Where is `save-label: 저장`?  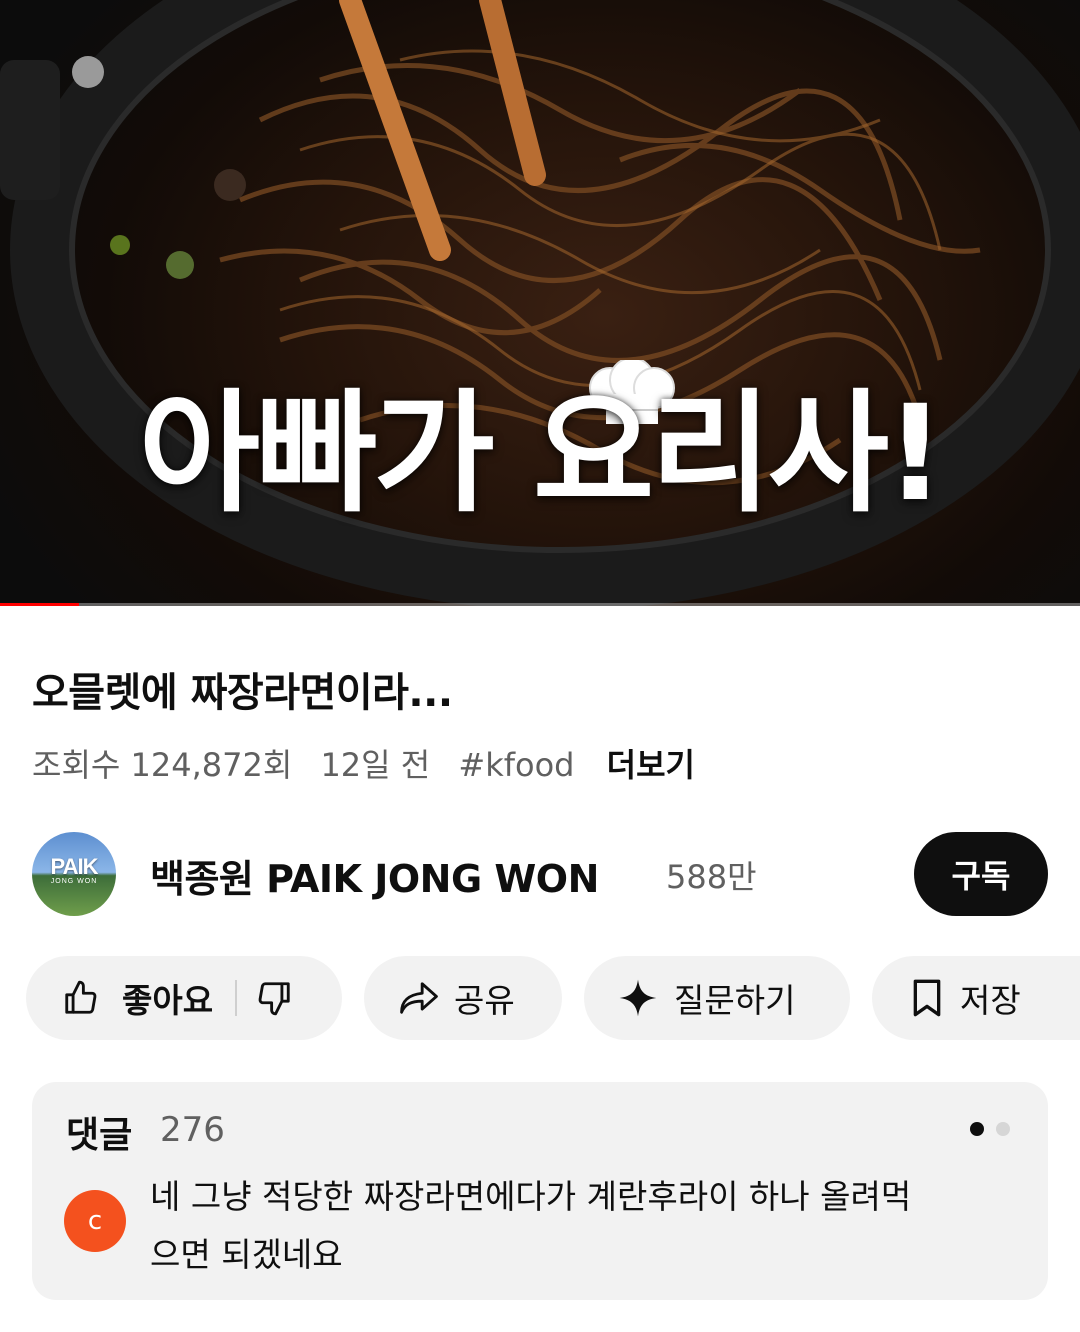
save-label: 저장 is located at coordinates (990, 1000).